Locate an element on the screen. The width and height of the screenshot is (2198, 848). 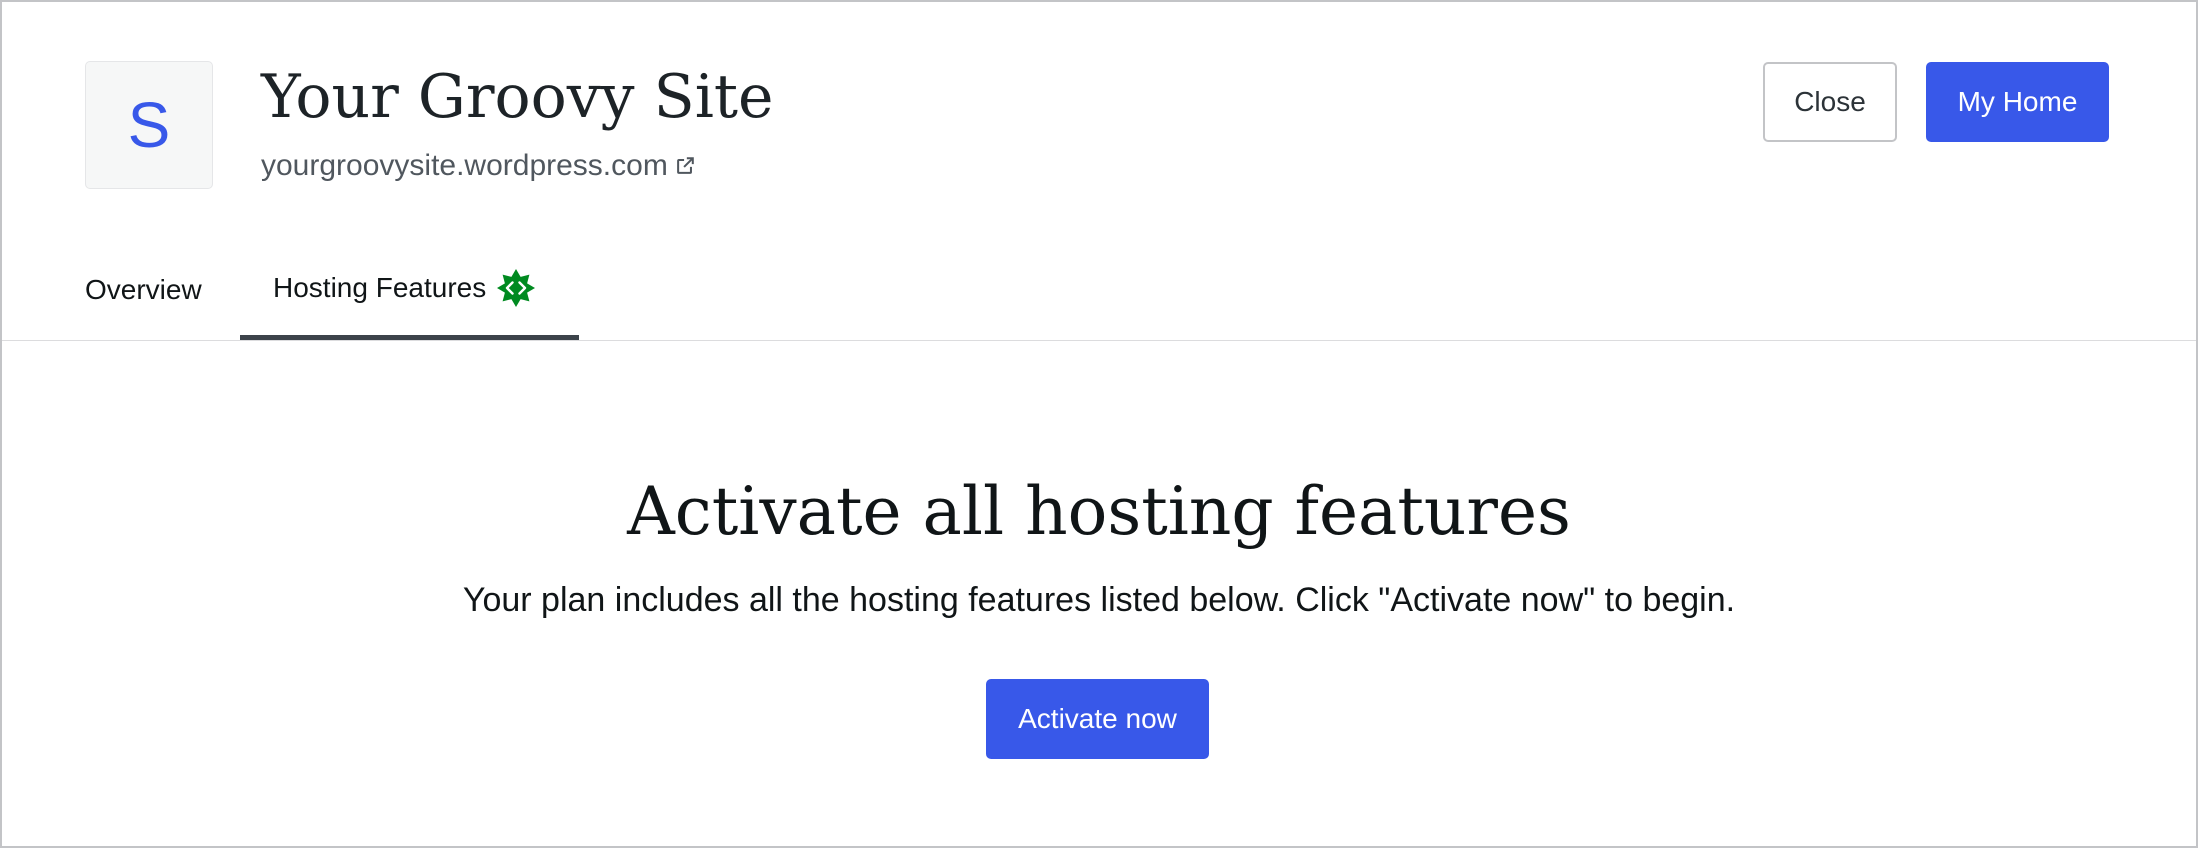
tab-hosting-features: Hosting Features is located at coordinates (409, 290).